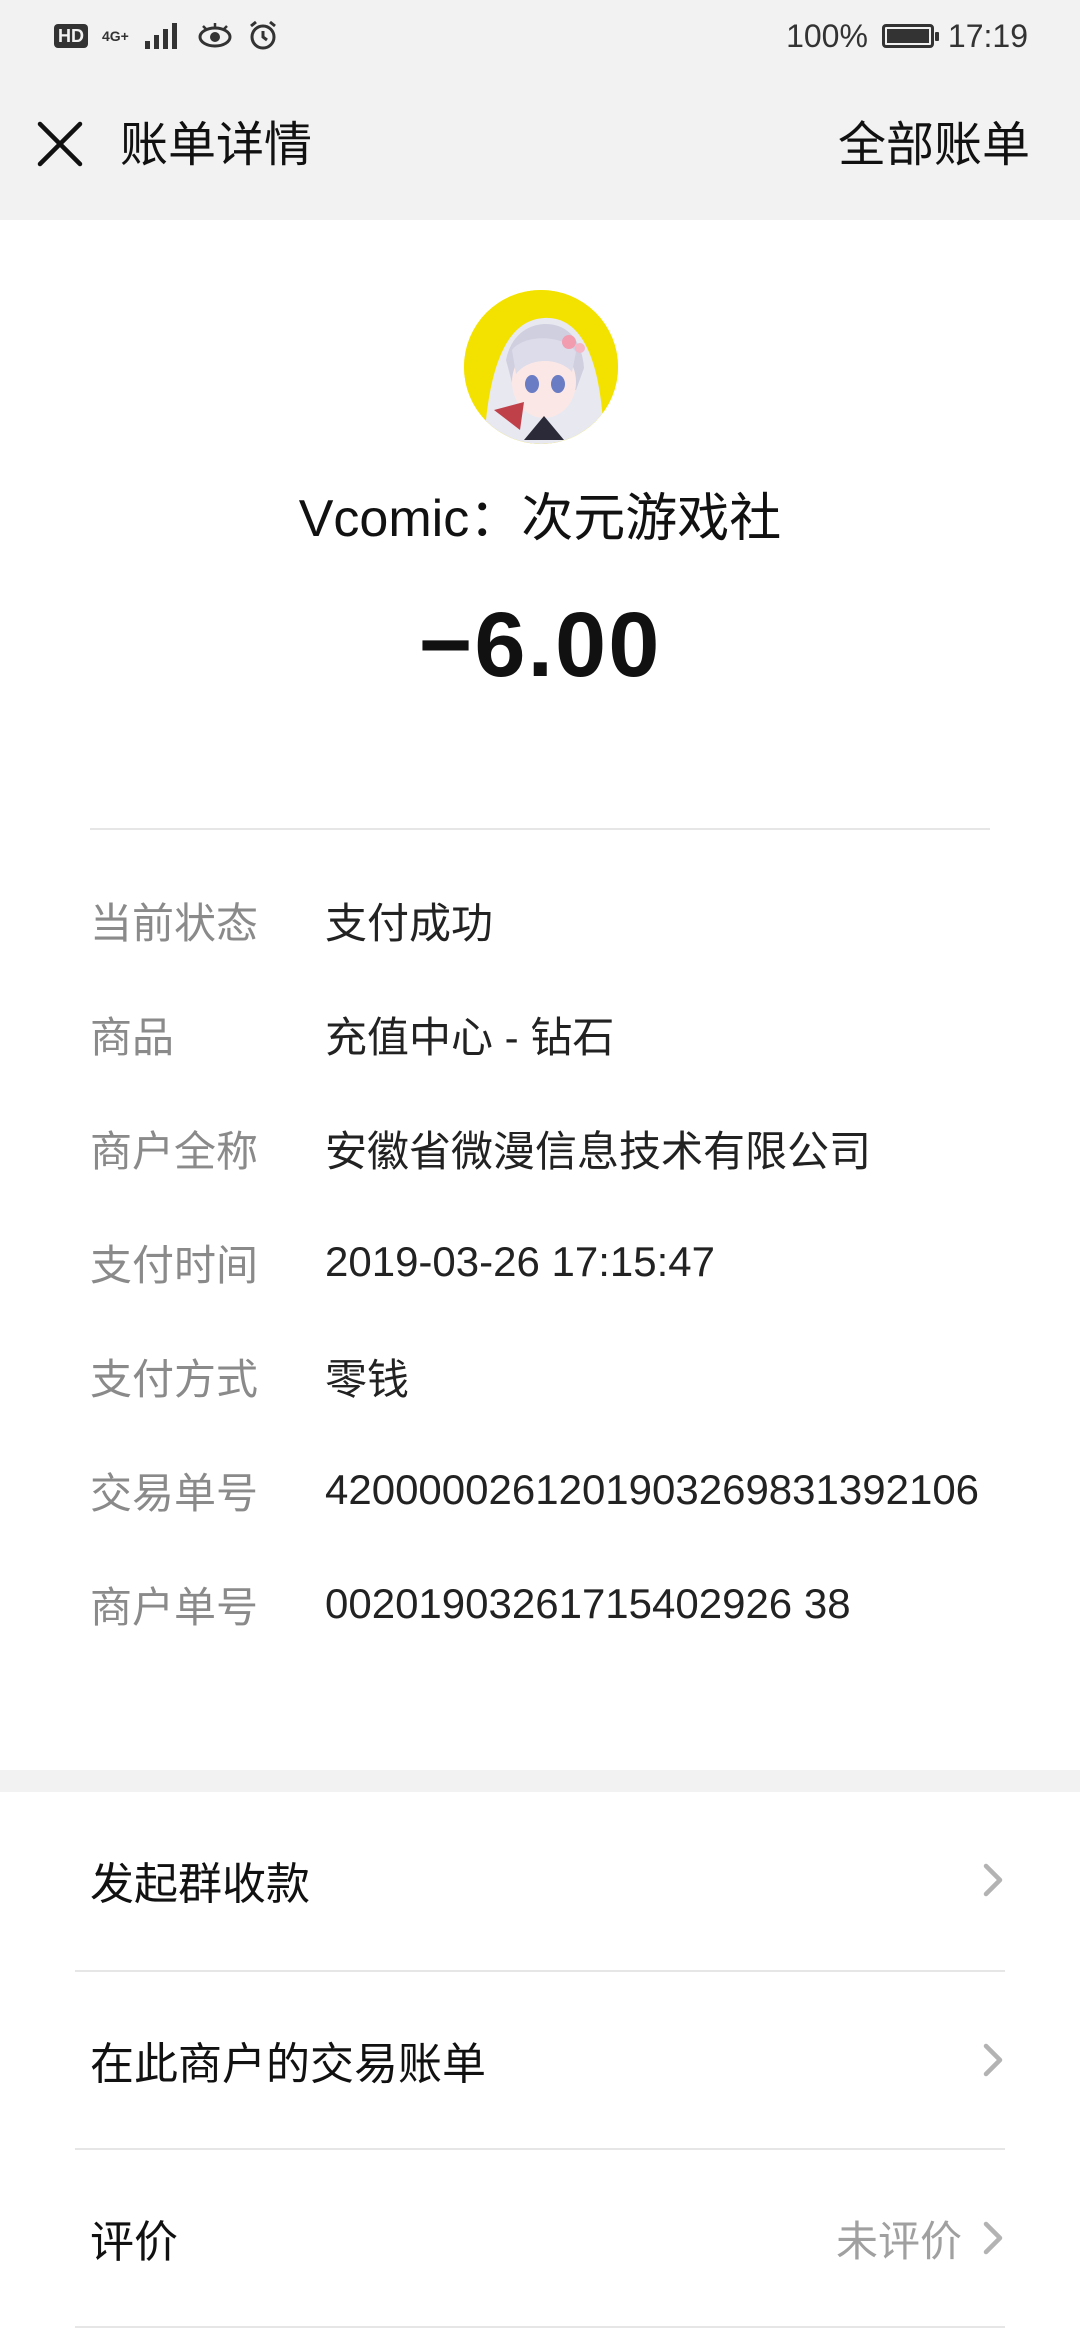 Image resolution: width=1080 pixels, height=2340 pixels. I want to click on page-title: 账单详情, so click(216, 145).